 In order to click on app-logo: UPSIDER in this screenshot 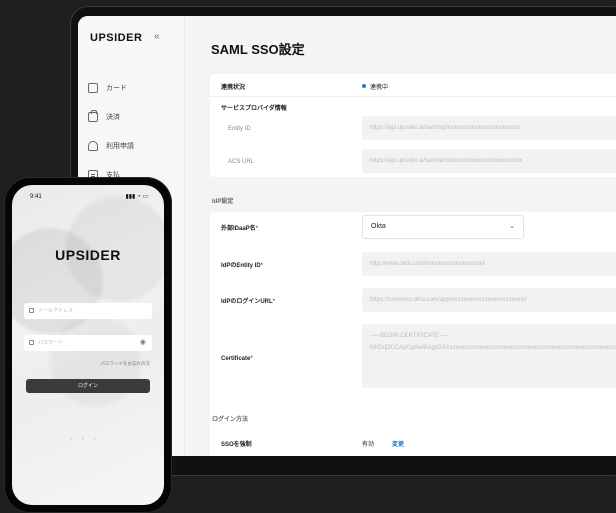, I will do `click(116, 38)`.